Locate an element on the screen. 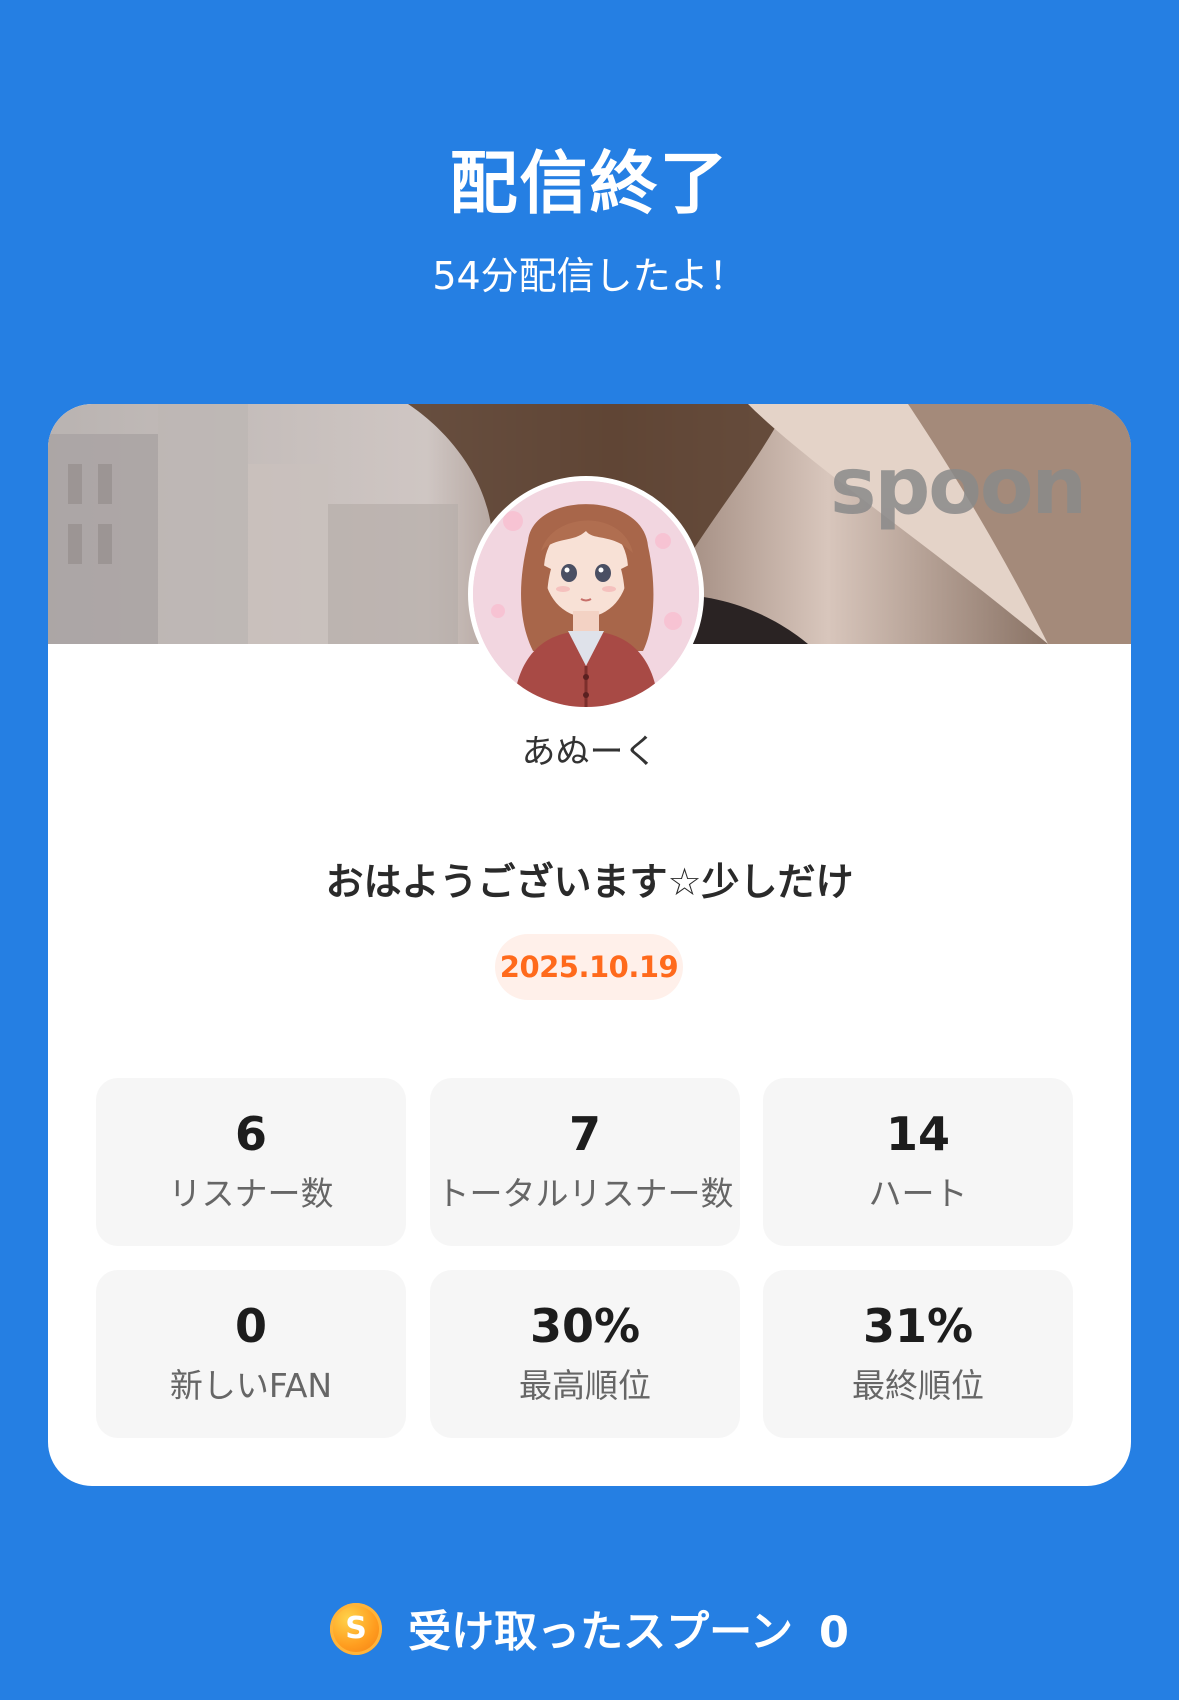 The height and width of the screenshot is (1700, 1179). stat-label: 新しいFAN is located at coordinates (251, 1385).